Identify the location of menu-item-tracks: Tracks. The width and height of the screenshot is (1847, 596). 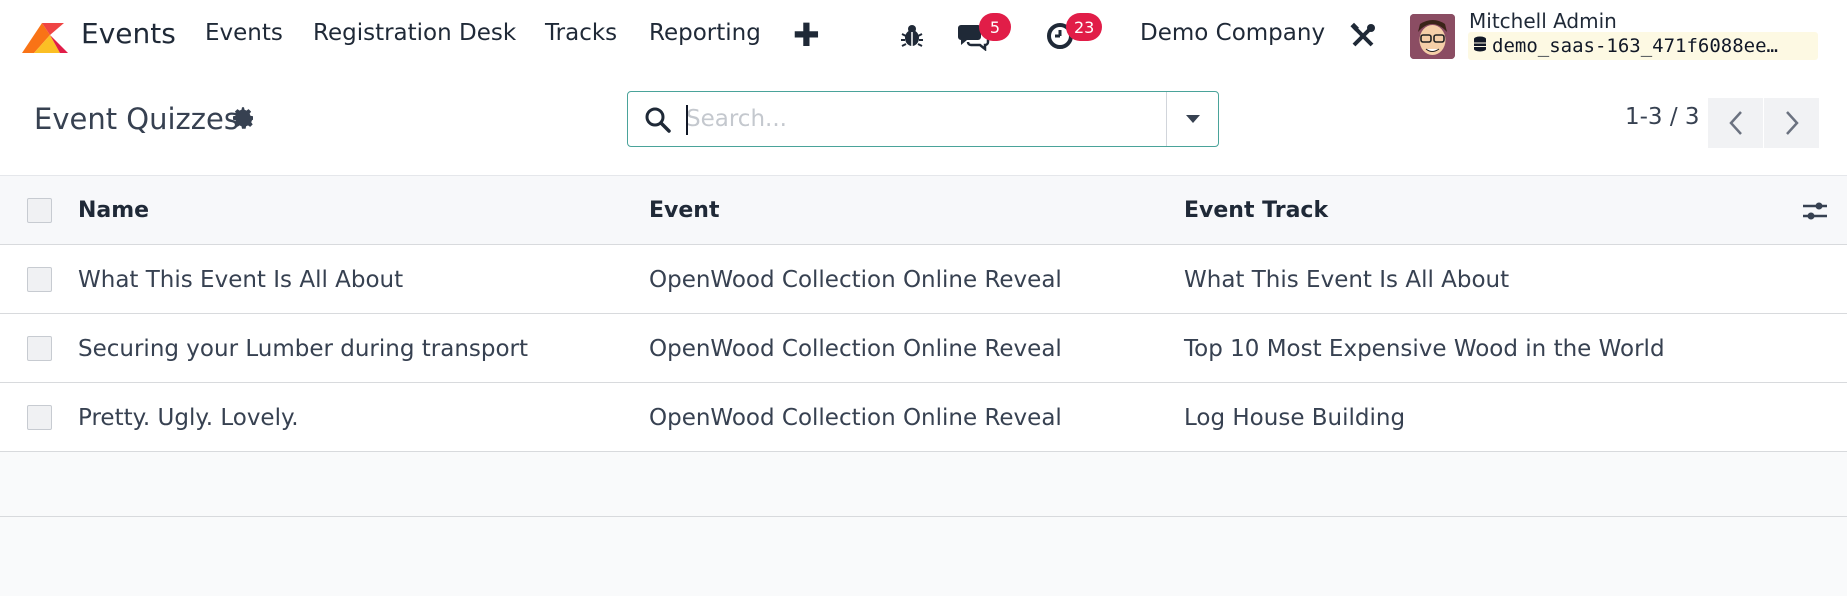
(581, 33).